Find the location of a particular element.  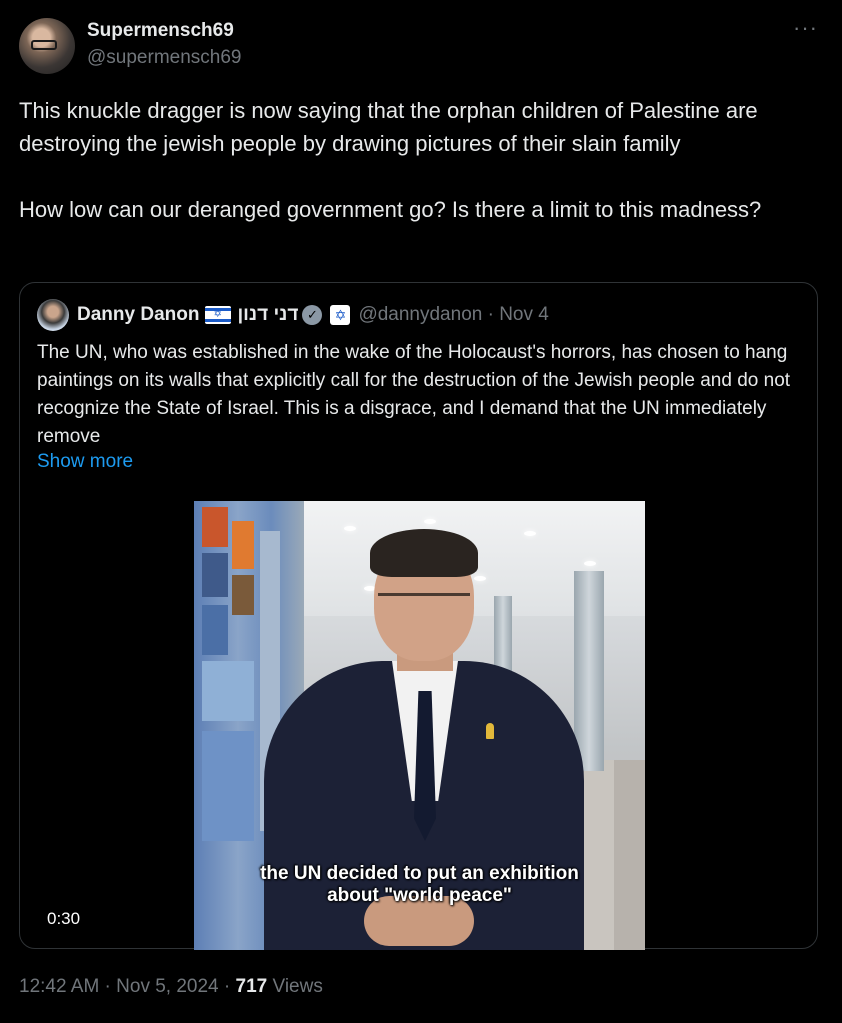

caption-line: the UN decided to put an exhibition is located at coordinates (419, 873).